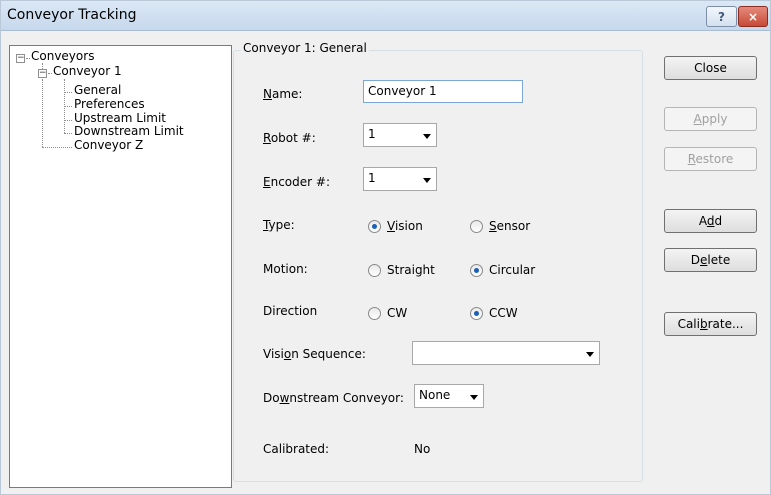 This screenshot has height=495, width=771. Describe the element at coordinates (405, 226) in the screenshot. I see `type-vision-label: Vision` at that location.